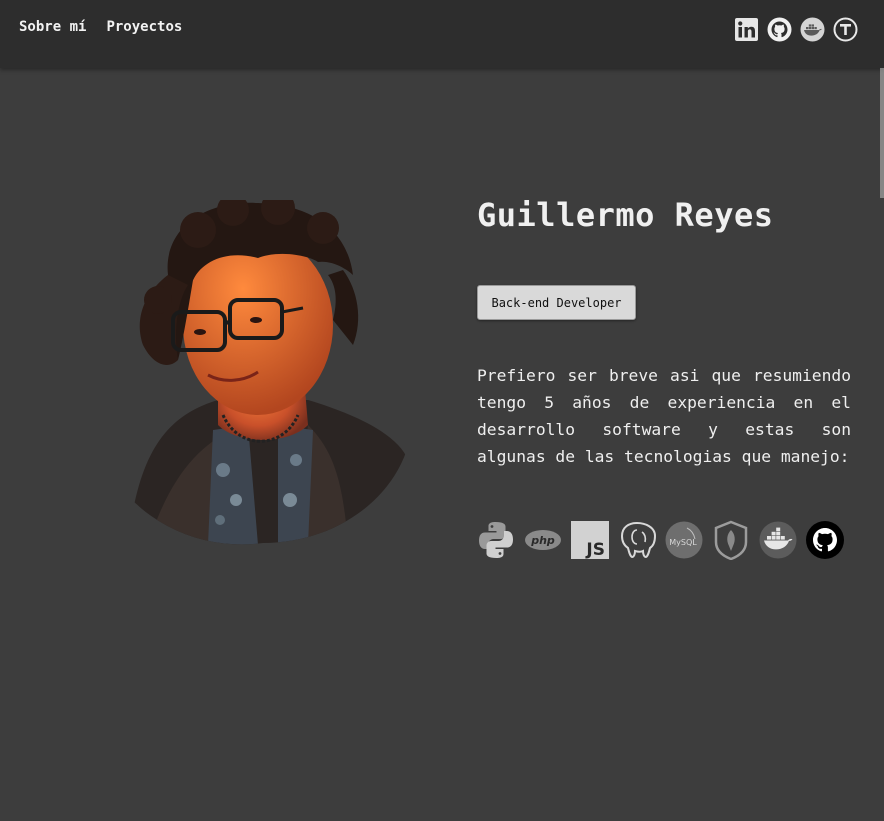 The height and width of the screenshot is (821, 884). Describe the element at coordinates (595, 550) in the screenshot. I see `js-icon-text: JS` at that location.